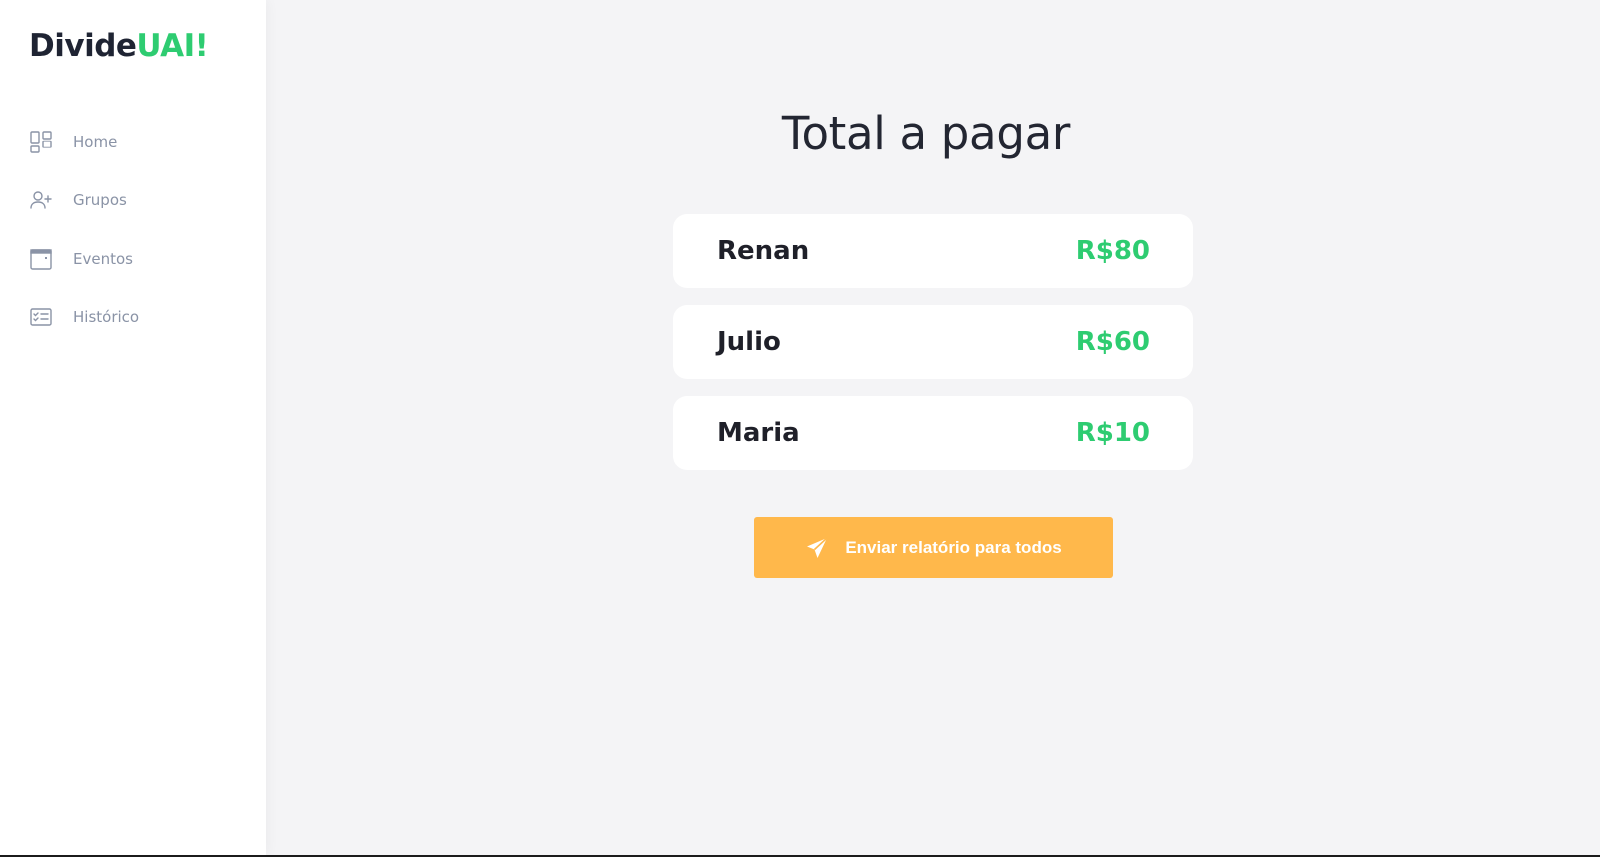  I want to click on sidebar-item-historico: Histórico, so click(134, 317).